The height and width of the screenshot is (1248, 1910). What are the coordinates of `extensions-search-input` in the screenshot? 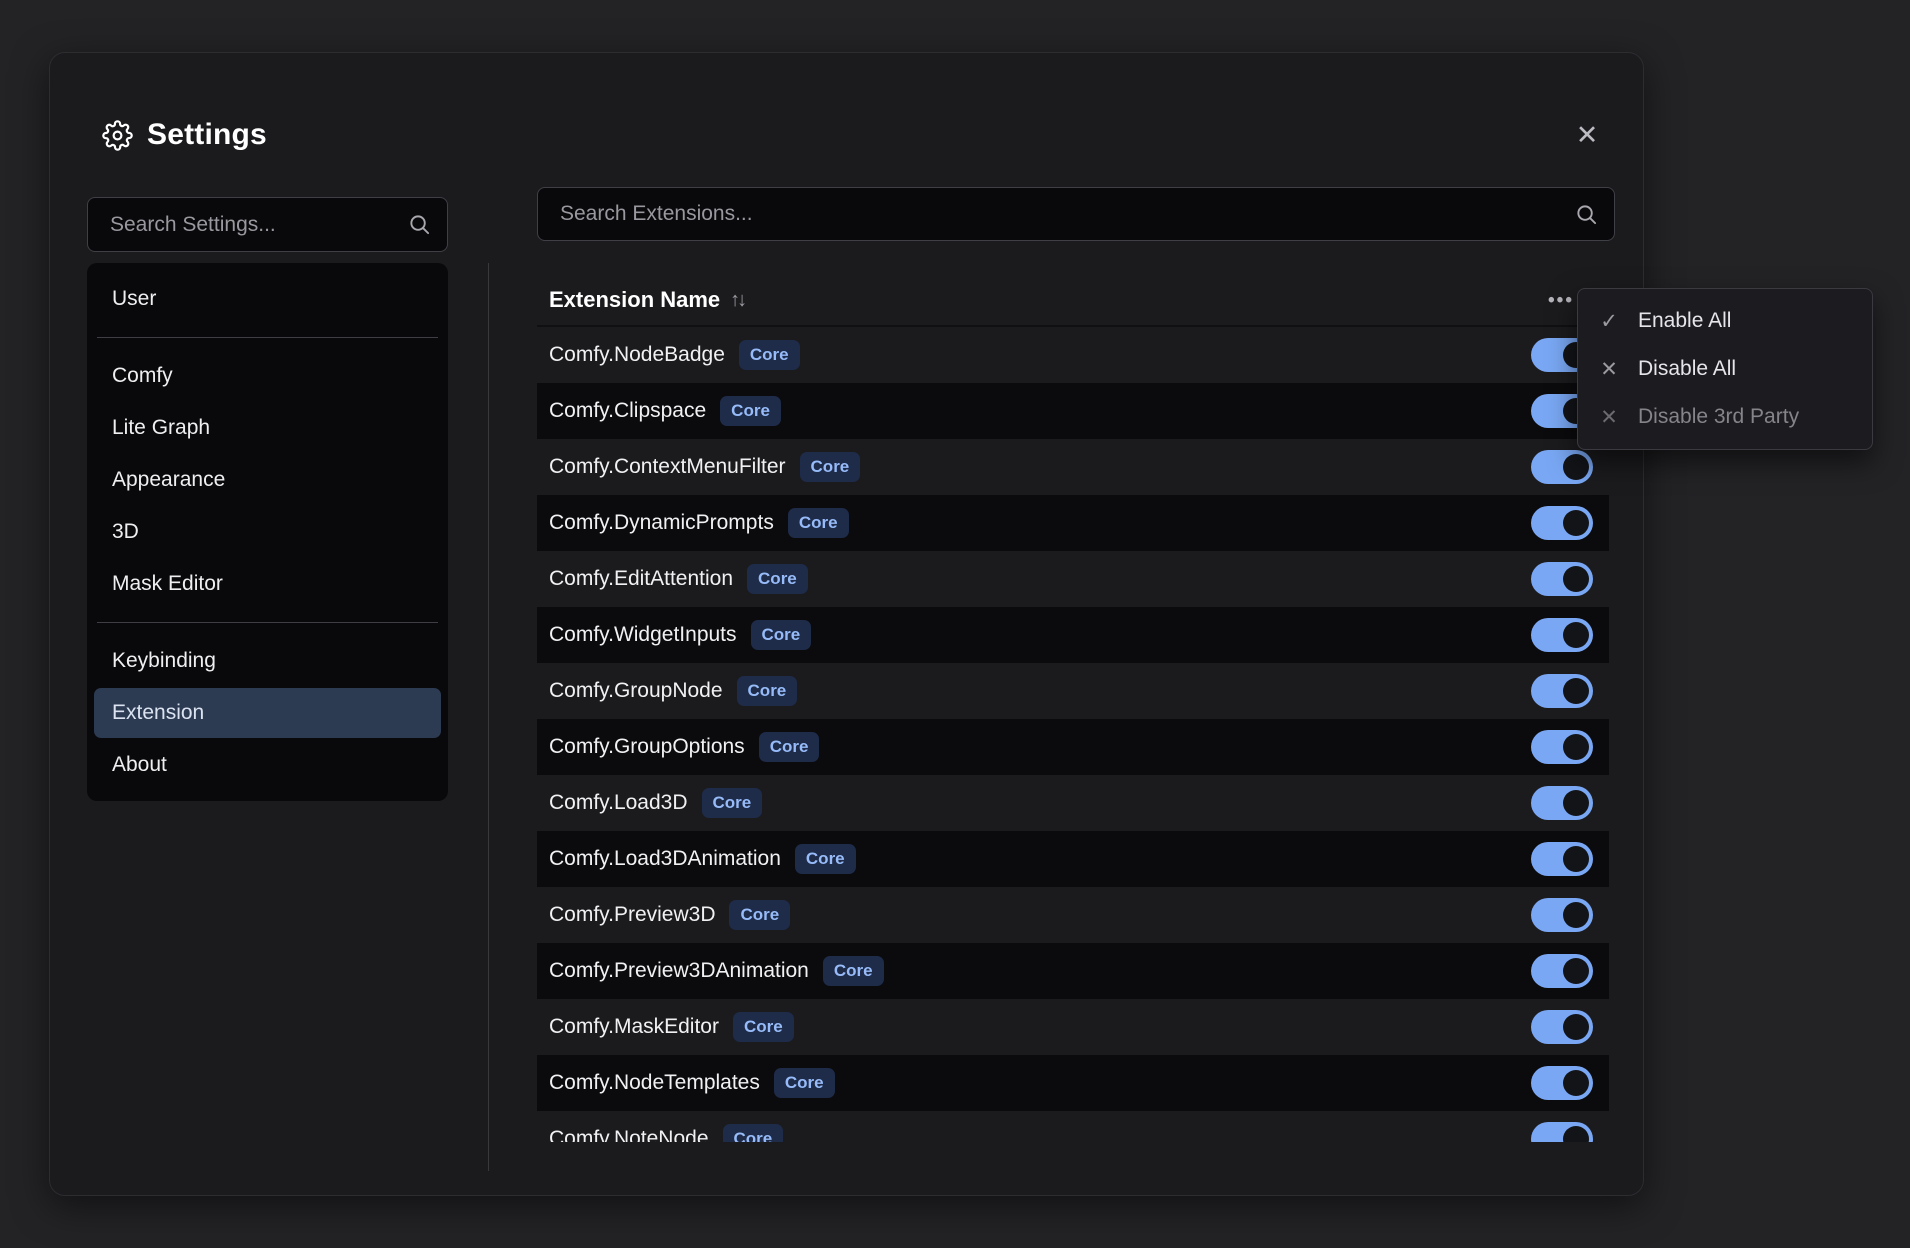 It's located at (1056, 214).